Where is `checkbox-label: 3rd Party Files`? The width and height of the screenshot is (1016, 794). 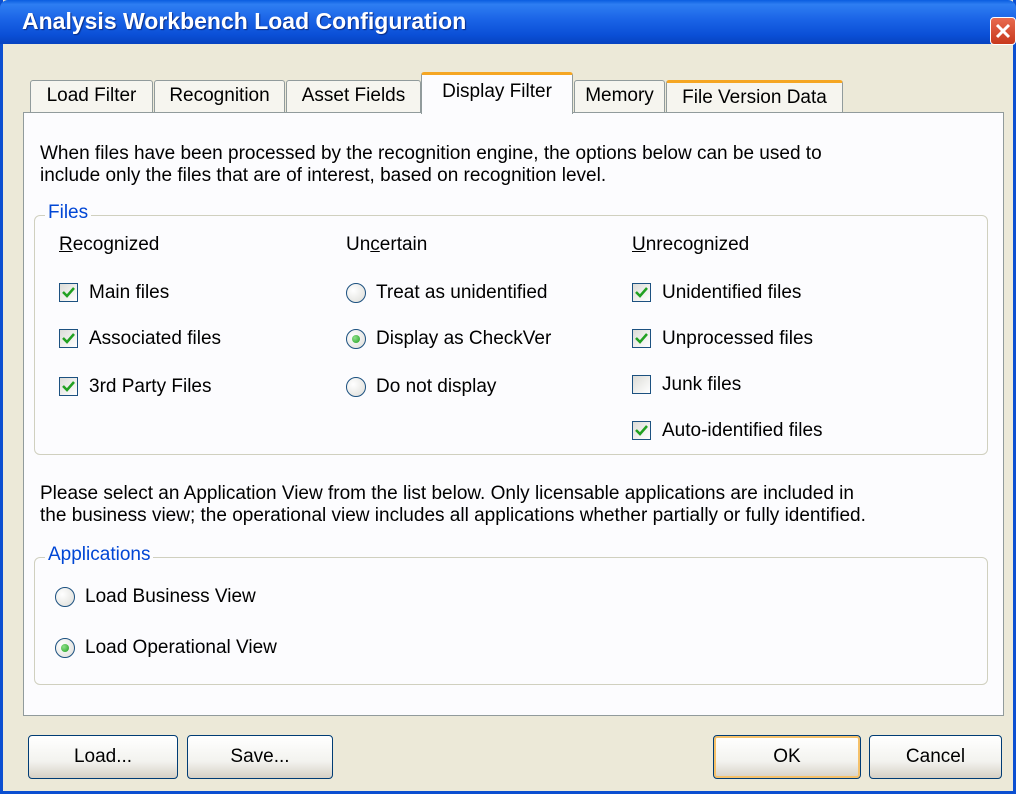 checkbox-label: 3rd Party Files is located at coordinates (150, 386).